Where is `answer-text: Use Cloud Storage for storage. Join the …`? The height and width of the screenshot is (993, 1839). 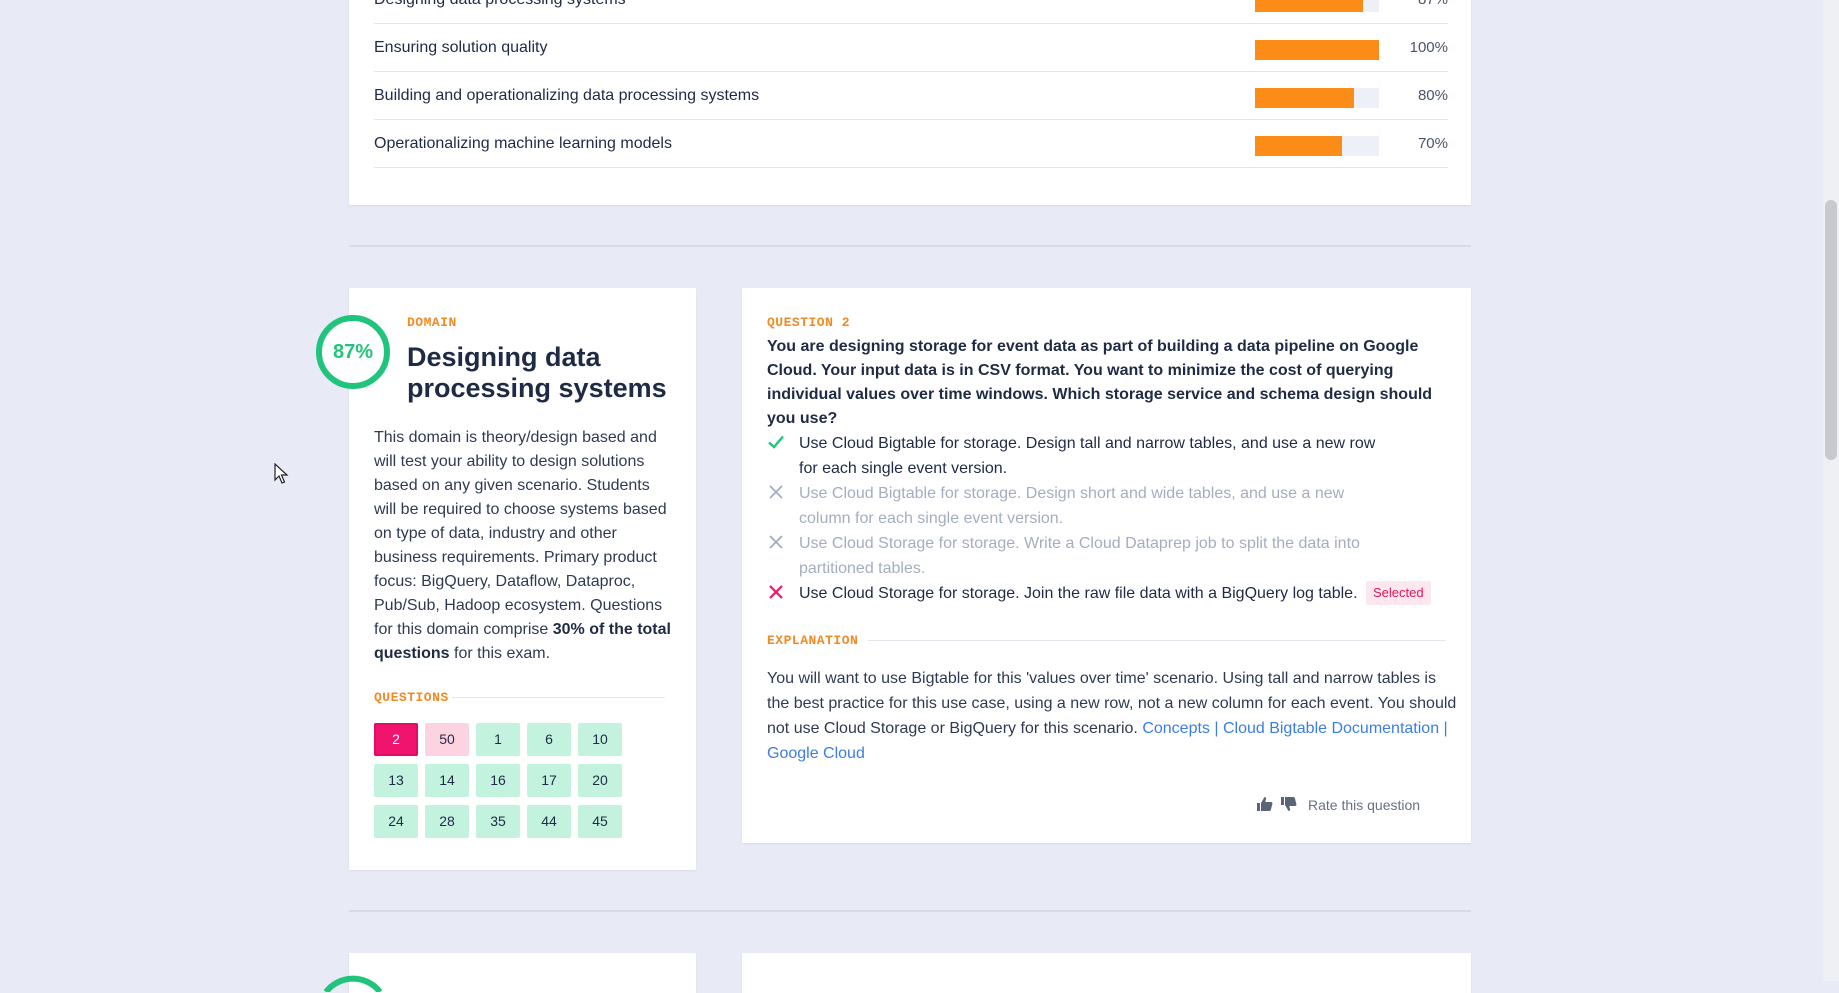 answer-text: Use Cloud Storage for storage. Join the … is located at coordinates (1078, 593).